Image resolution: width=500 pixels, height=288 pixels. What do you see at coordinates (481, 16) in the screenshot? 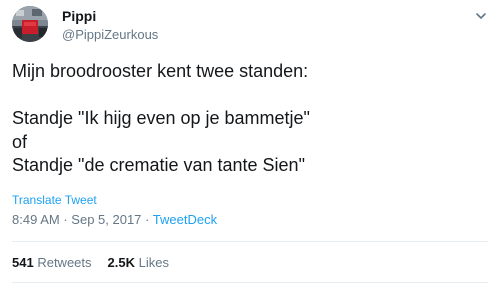
I see `chevron-down-icon` at bounding box center [481, 16].